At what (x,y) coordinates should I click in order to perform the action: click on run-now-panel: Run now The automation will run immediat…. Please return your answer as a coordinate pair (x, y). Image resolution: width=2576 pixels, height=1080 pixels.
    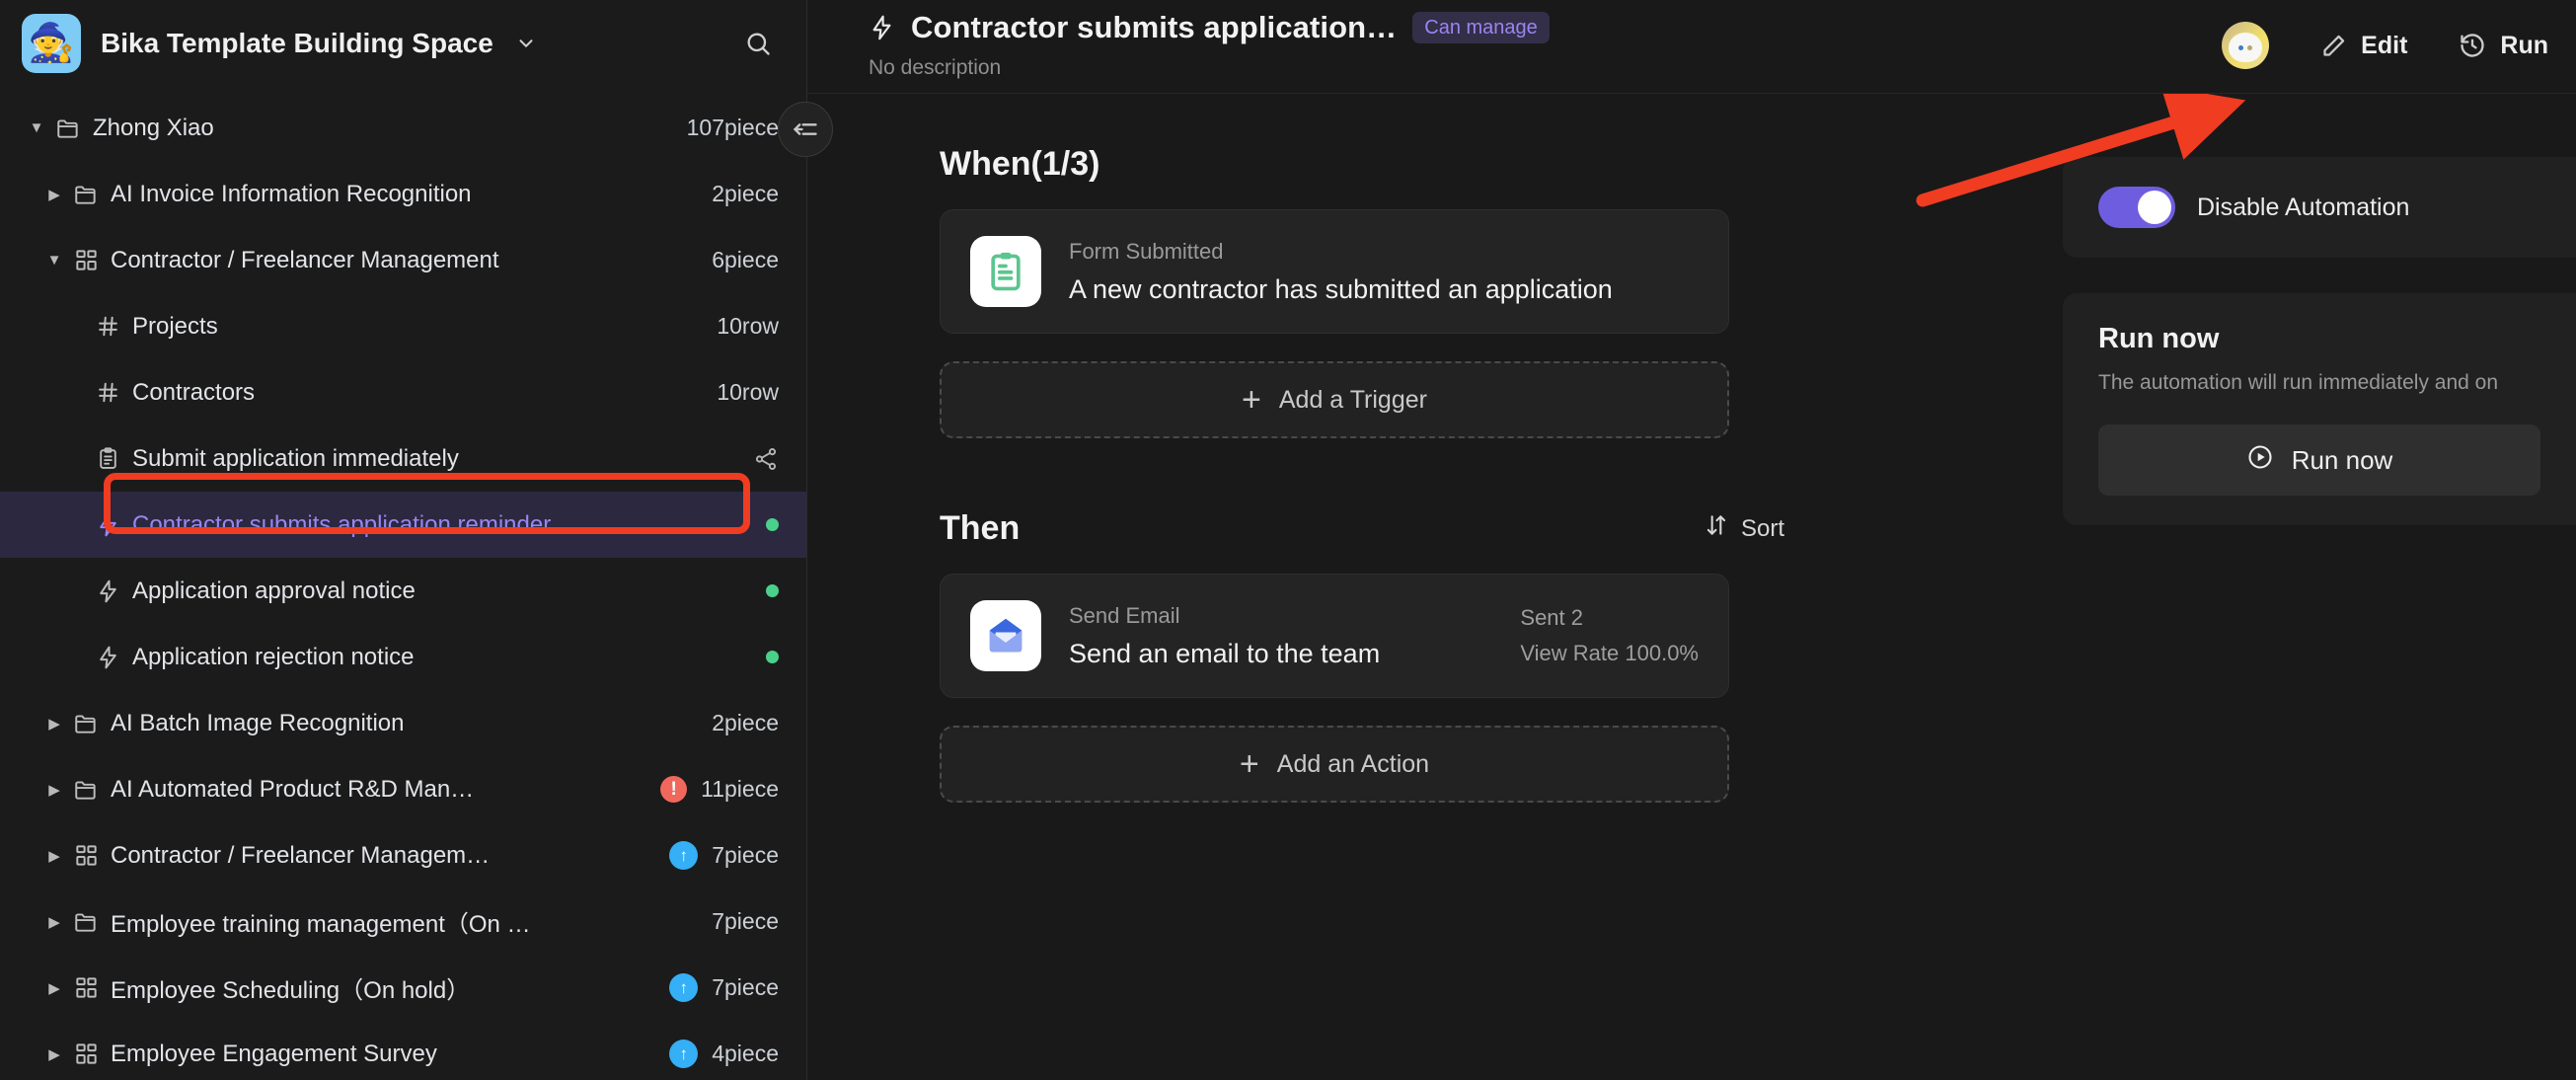
    Looking at the image, I should click on (2319, 409).